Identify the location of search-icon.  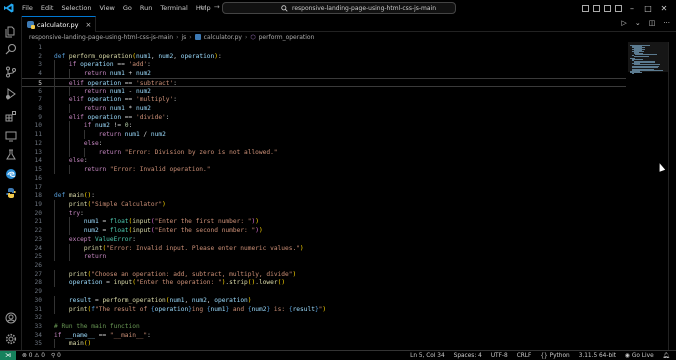
(11, 49).